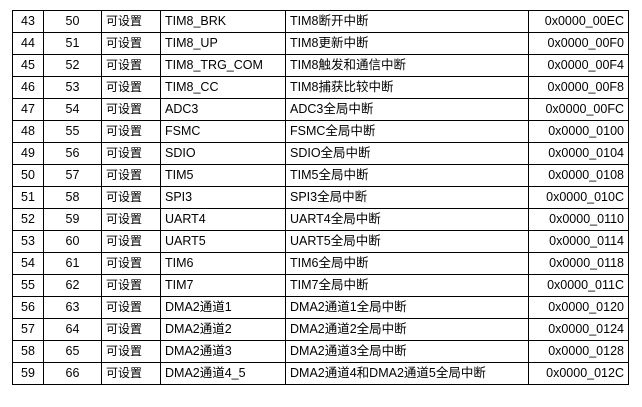  I want to click on name-cell: TIM7, so click(223, 285).